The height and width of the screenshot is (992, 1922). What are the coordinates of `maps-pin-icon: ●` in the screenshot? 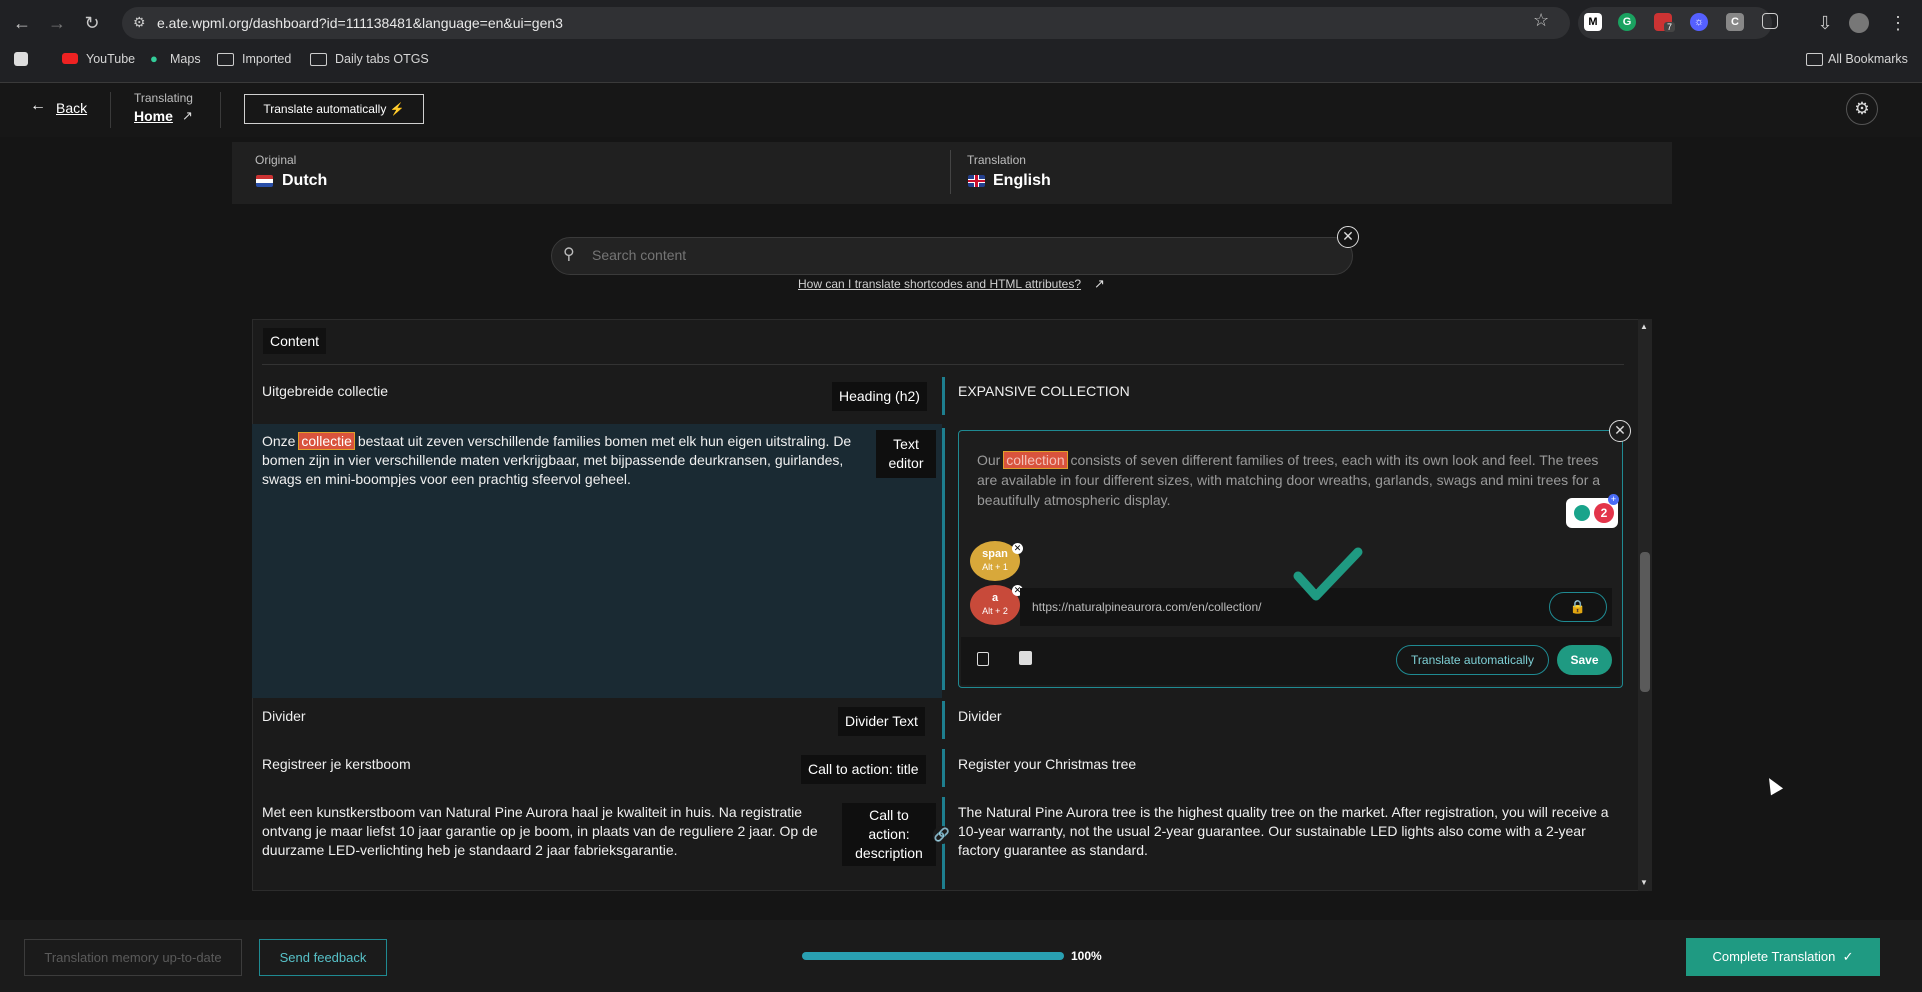 It's located at (154, 58).